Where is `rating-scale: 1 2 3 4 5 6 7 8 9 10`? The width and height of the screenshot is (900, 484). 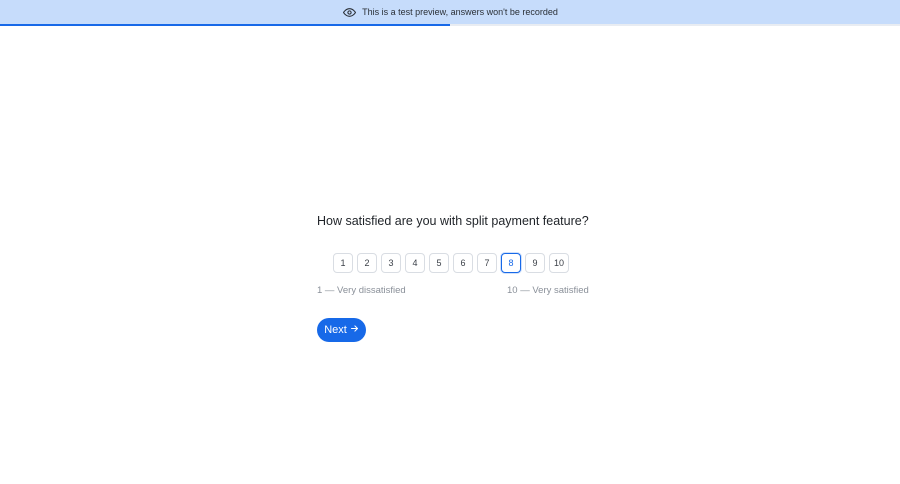
rating-scale: 1 2 3 4 5 6 7 8 9 10 is located at coordinates (451, 263).